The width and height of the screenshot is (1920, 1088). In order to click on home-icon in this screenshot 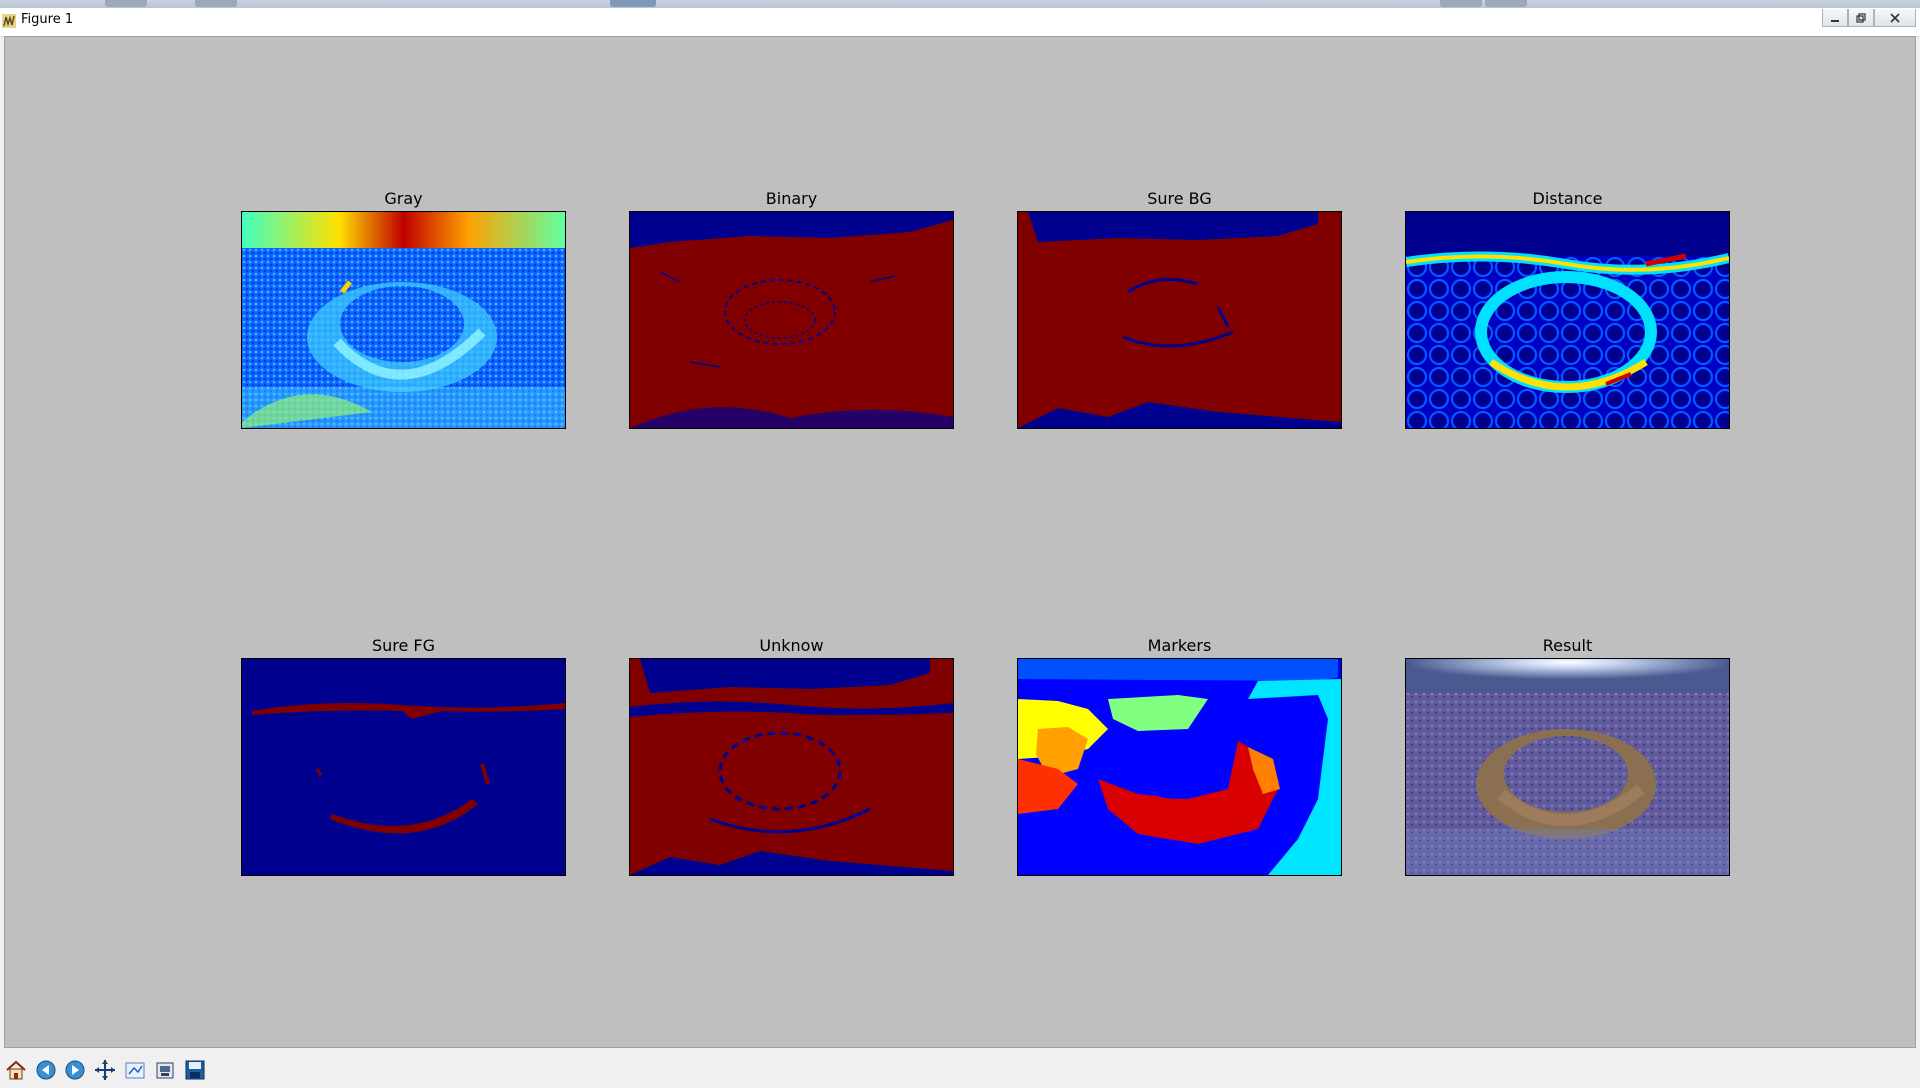, I will do `click(16, 1070)`.